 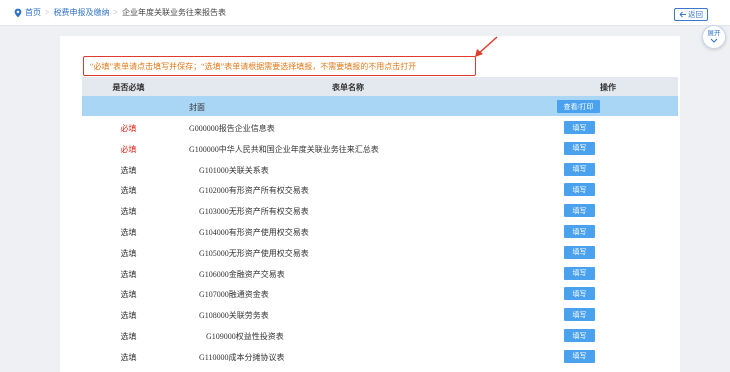 What do you see at coordinates (380, 252) in the screenshot?
I see `table-row: 选填 G105000无形资产使用权交易表 填写` at bounding box center [380, 252].